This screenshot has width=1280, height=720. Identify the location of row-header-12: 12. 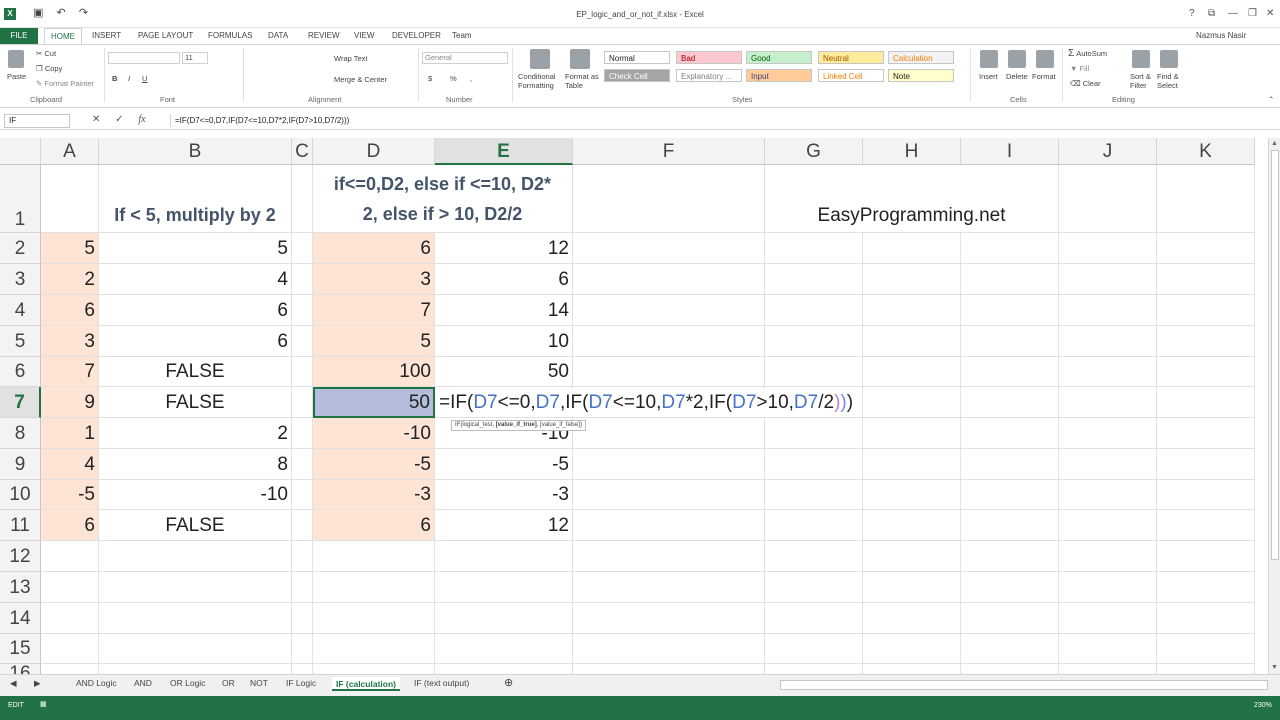
(20, 556).